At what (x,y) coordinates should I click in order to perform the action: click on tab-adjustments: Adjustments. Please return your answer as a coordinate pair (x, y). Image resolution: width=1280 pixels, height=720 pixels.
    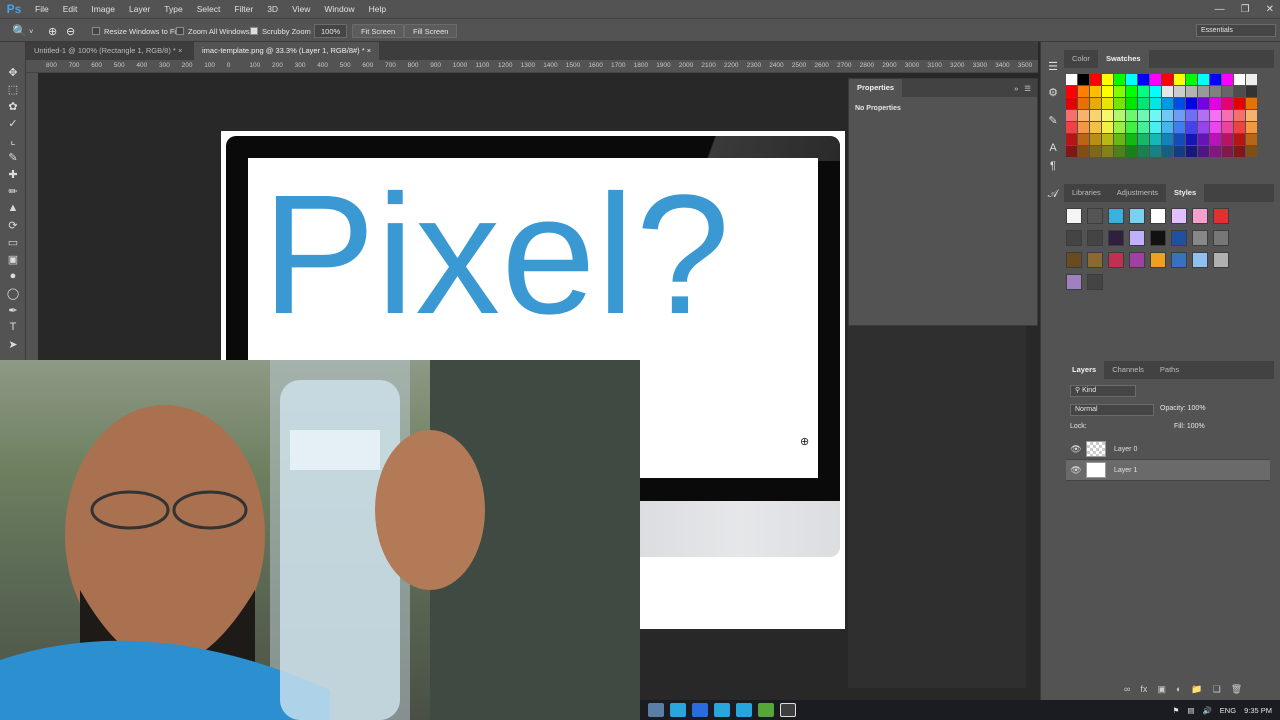
    Looking at the image, I should click on (1137, 193).